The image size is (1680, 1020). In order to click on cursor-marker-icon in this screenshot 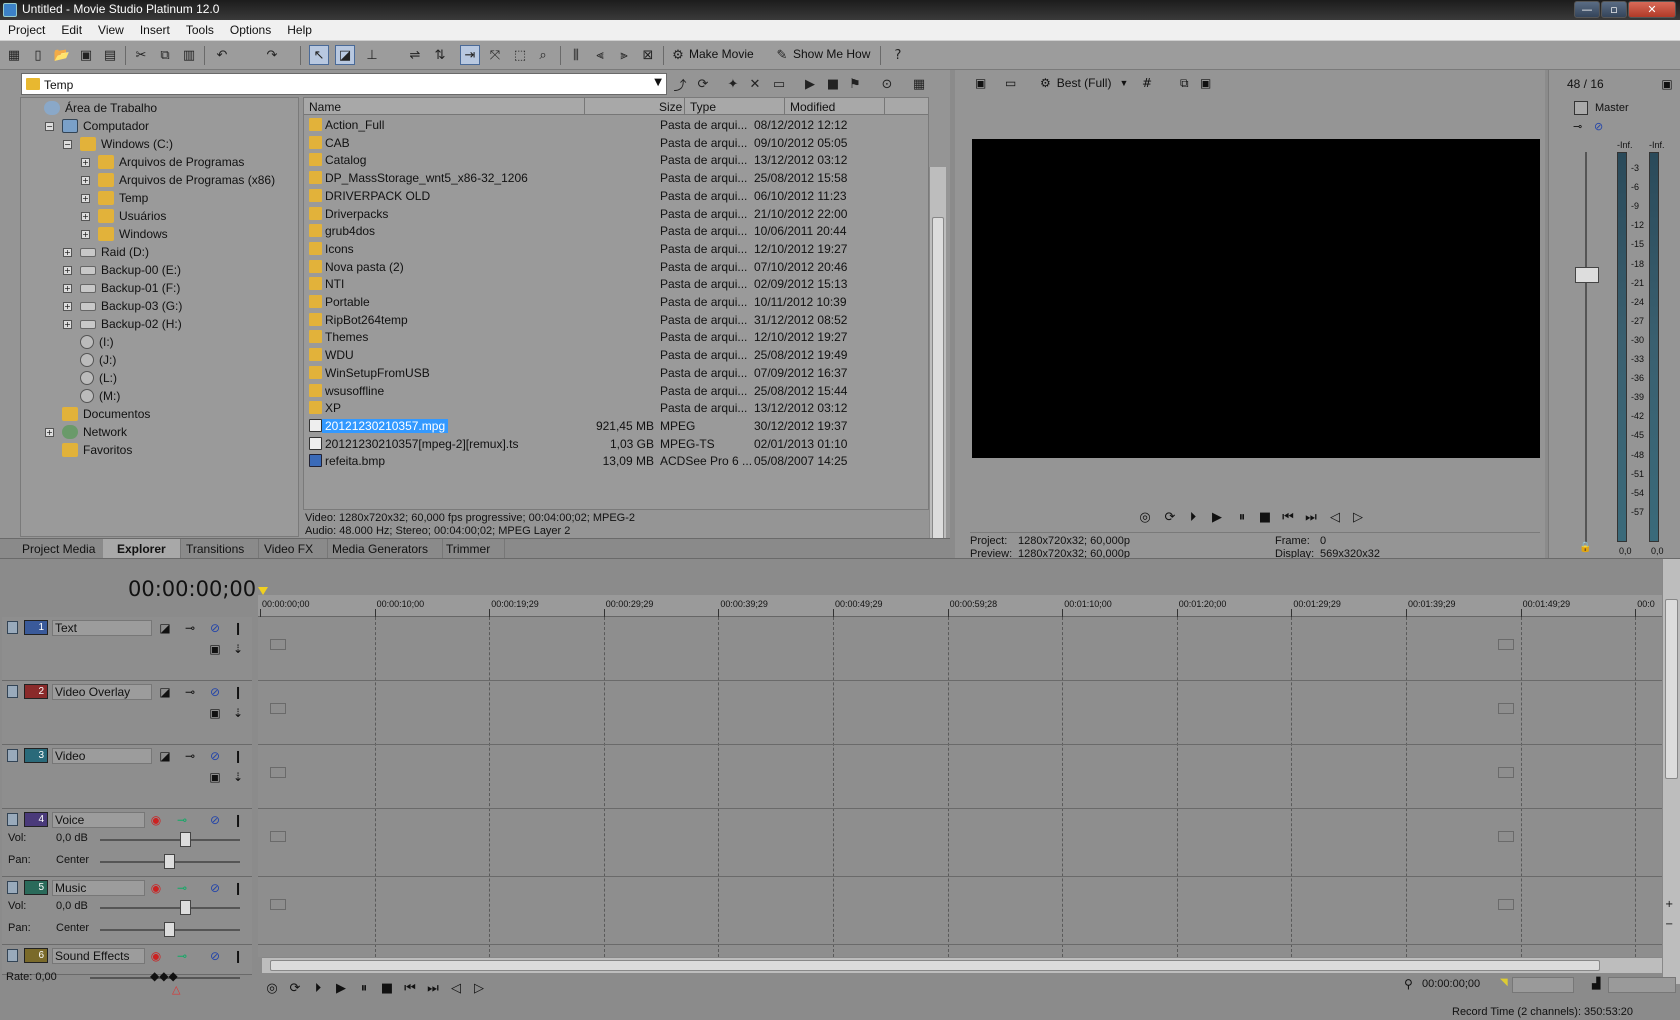, I will do `click(263, 591)`.